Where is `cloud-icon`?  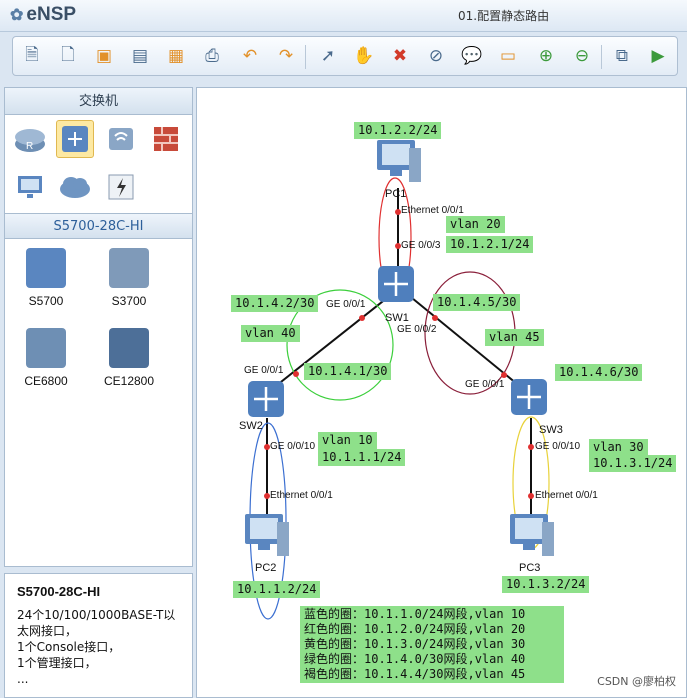
cloud-icon is located at coordinates (75, 187).